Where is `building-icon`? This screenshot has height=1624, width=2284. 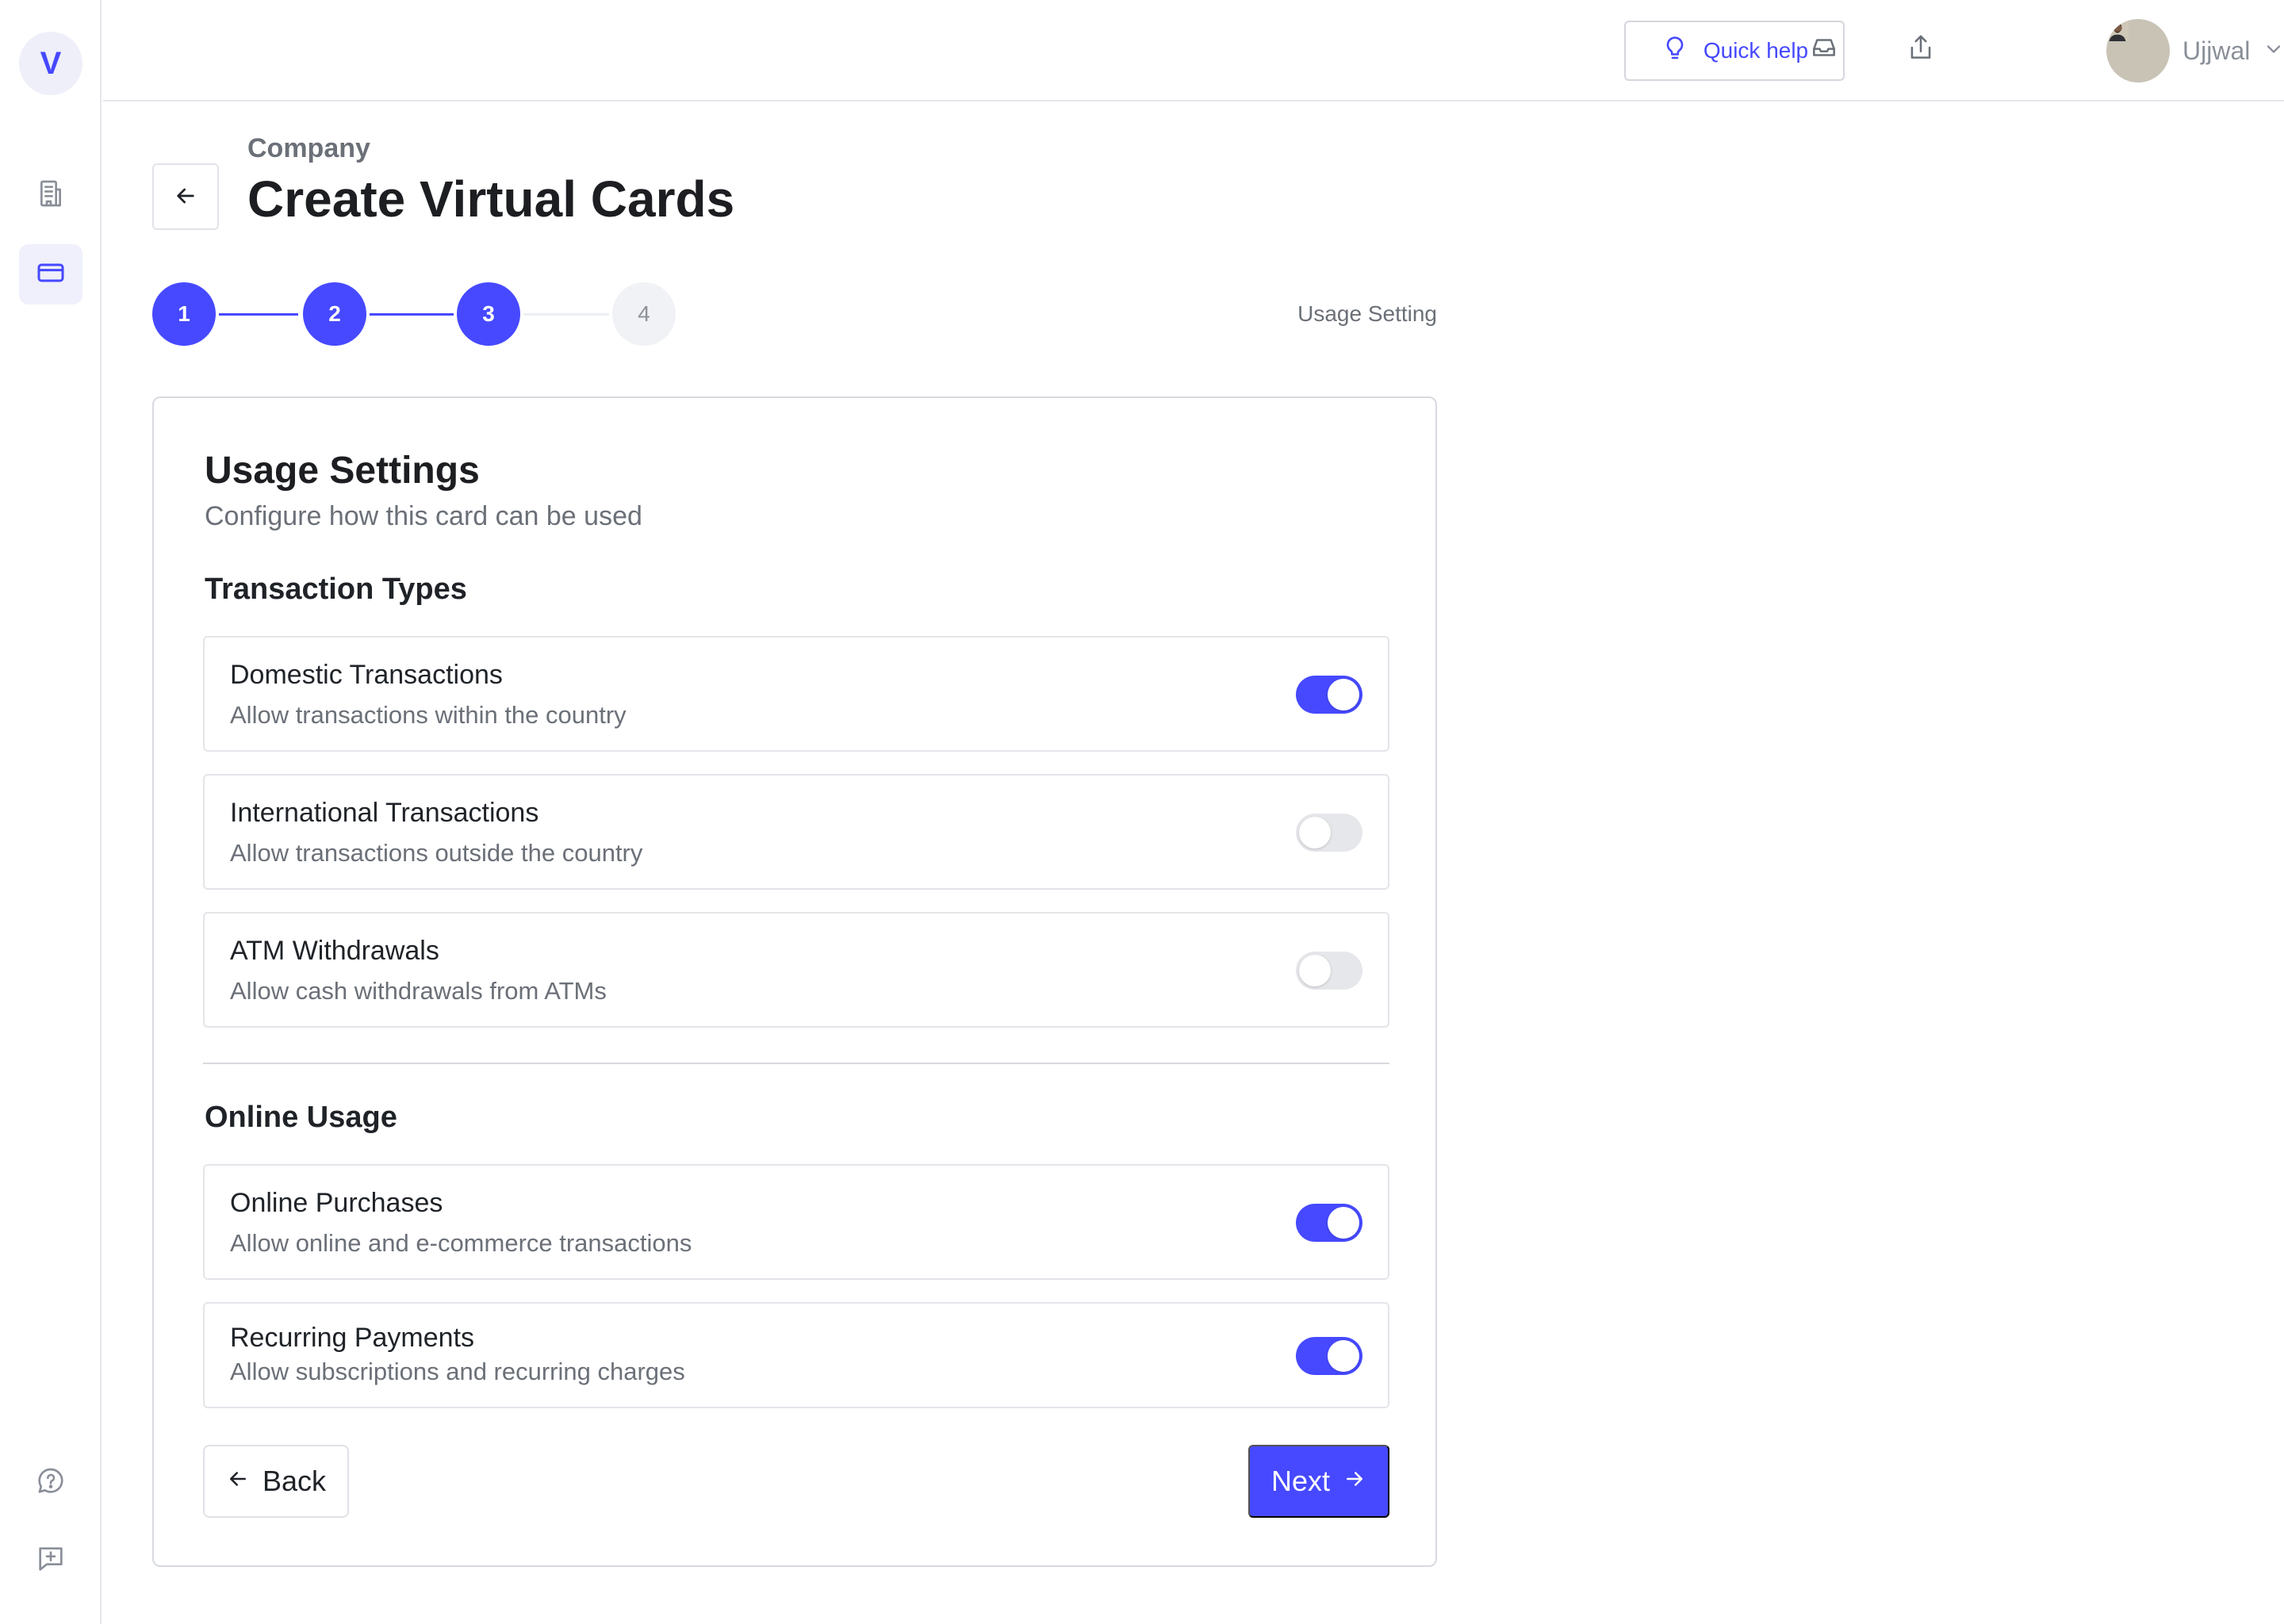
building-icon is located at coordinates (51, 195).